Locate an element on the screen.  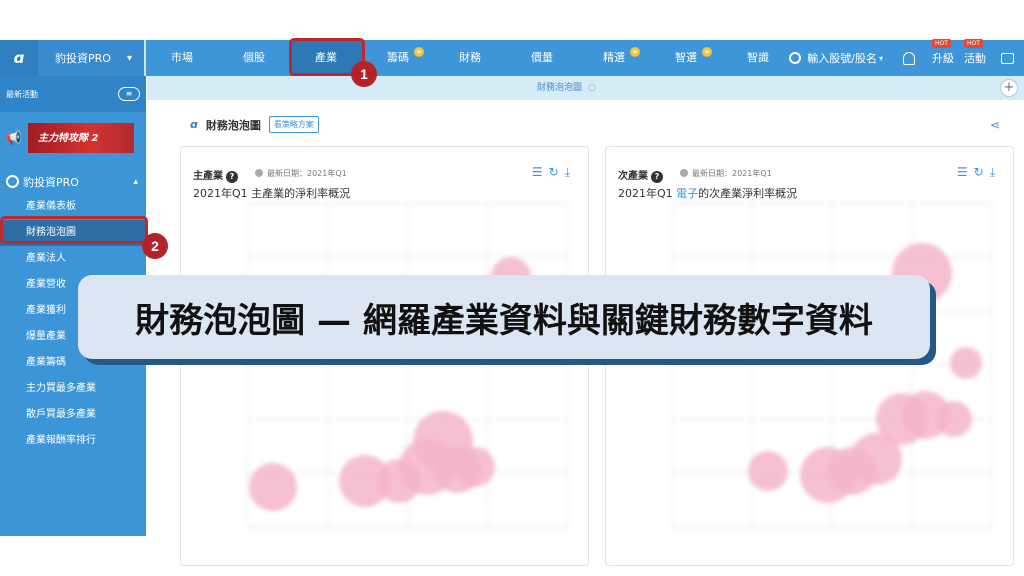
card-title-text: 主產業 is located at coordinates (208, 176).